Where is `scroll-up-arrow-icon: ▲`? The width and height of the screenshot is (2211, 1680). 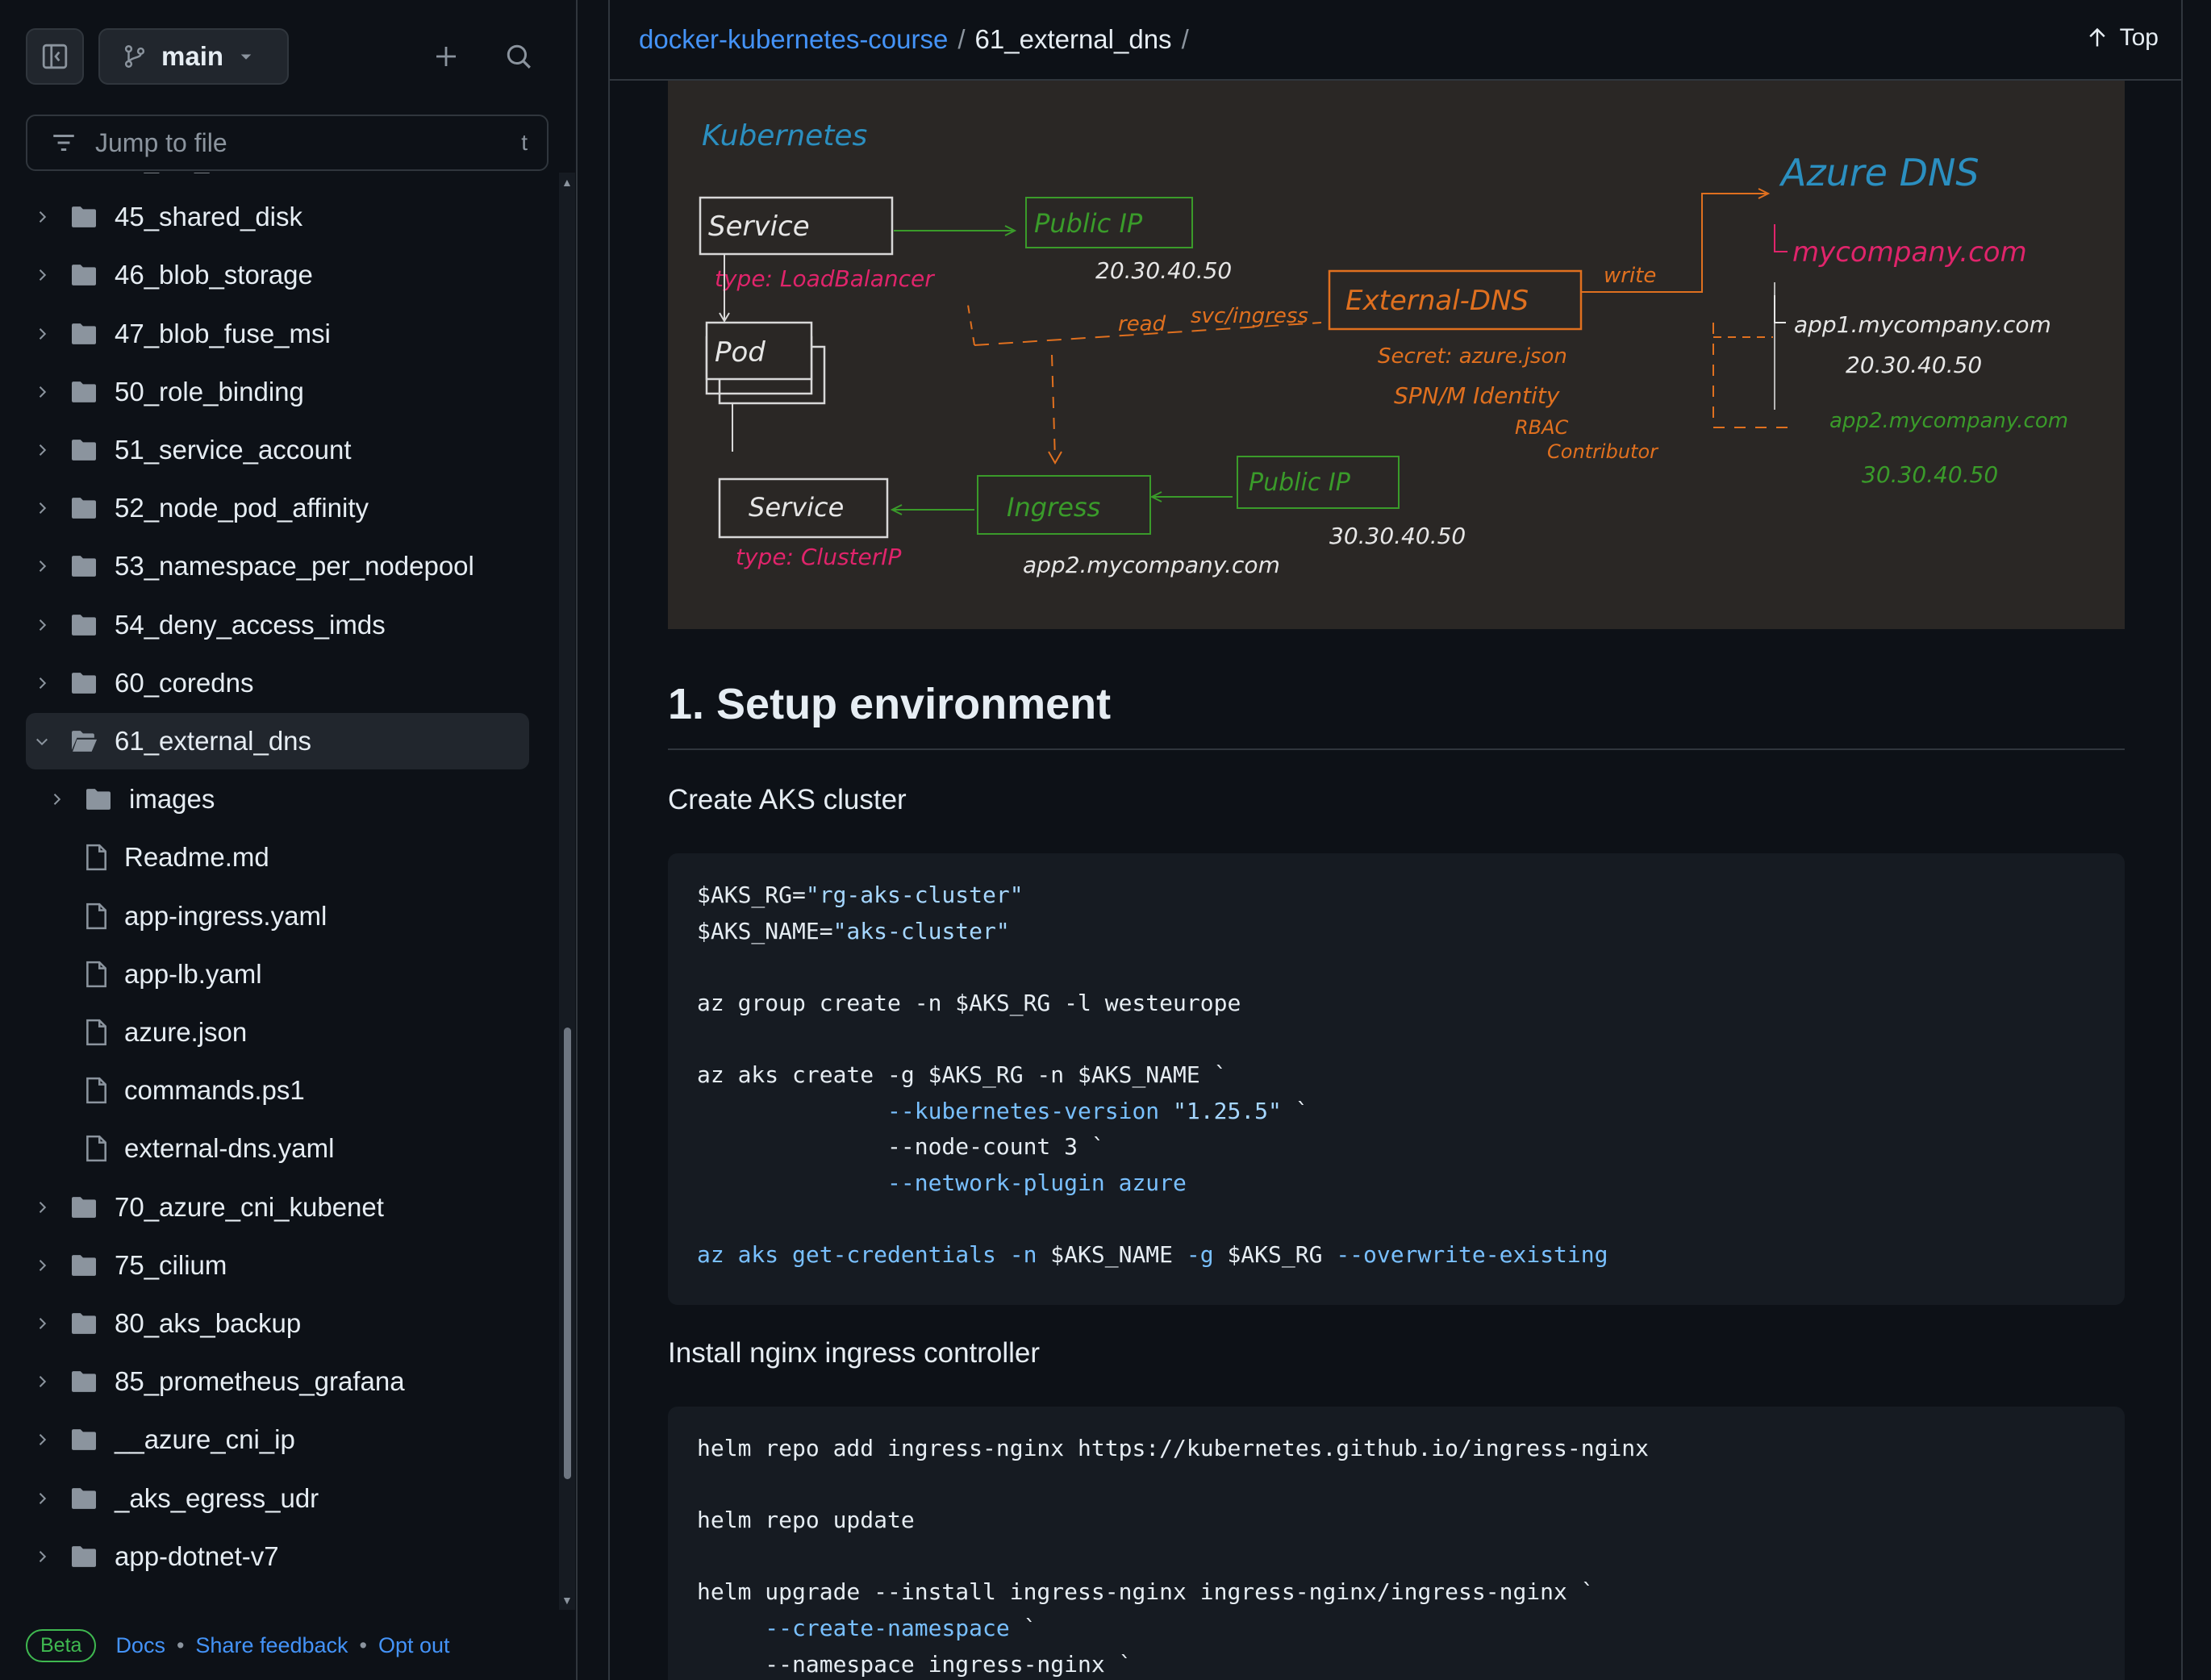 scroll-up-arrow-icon: ▲ is located at coordinates (567, 183).